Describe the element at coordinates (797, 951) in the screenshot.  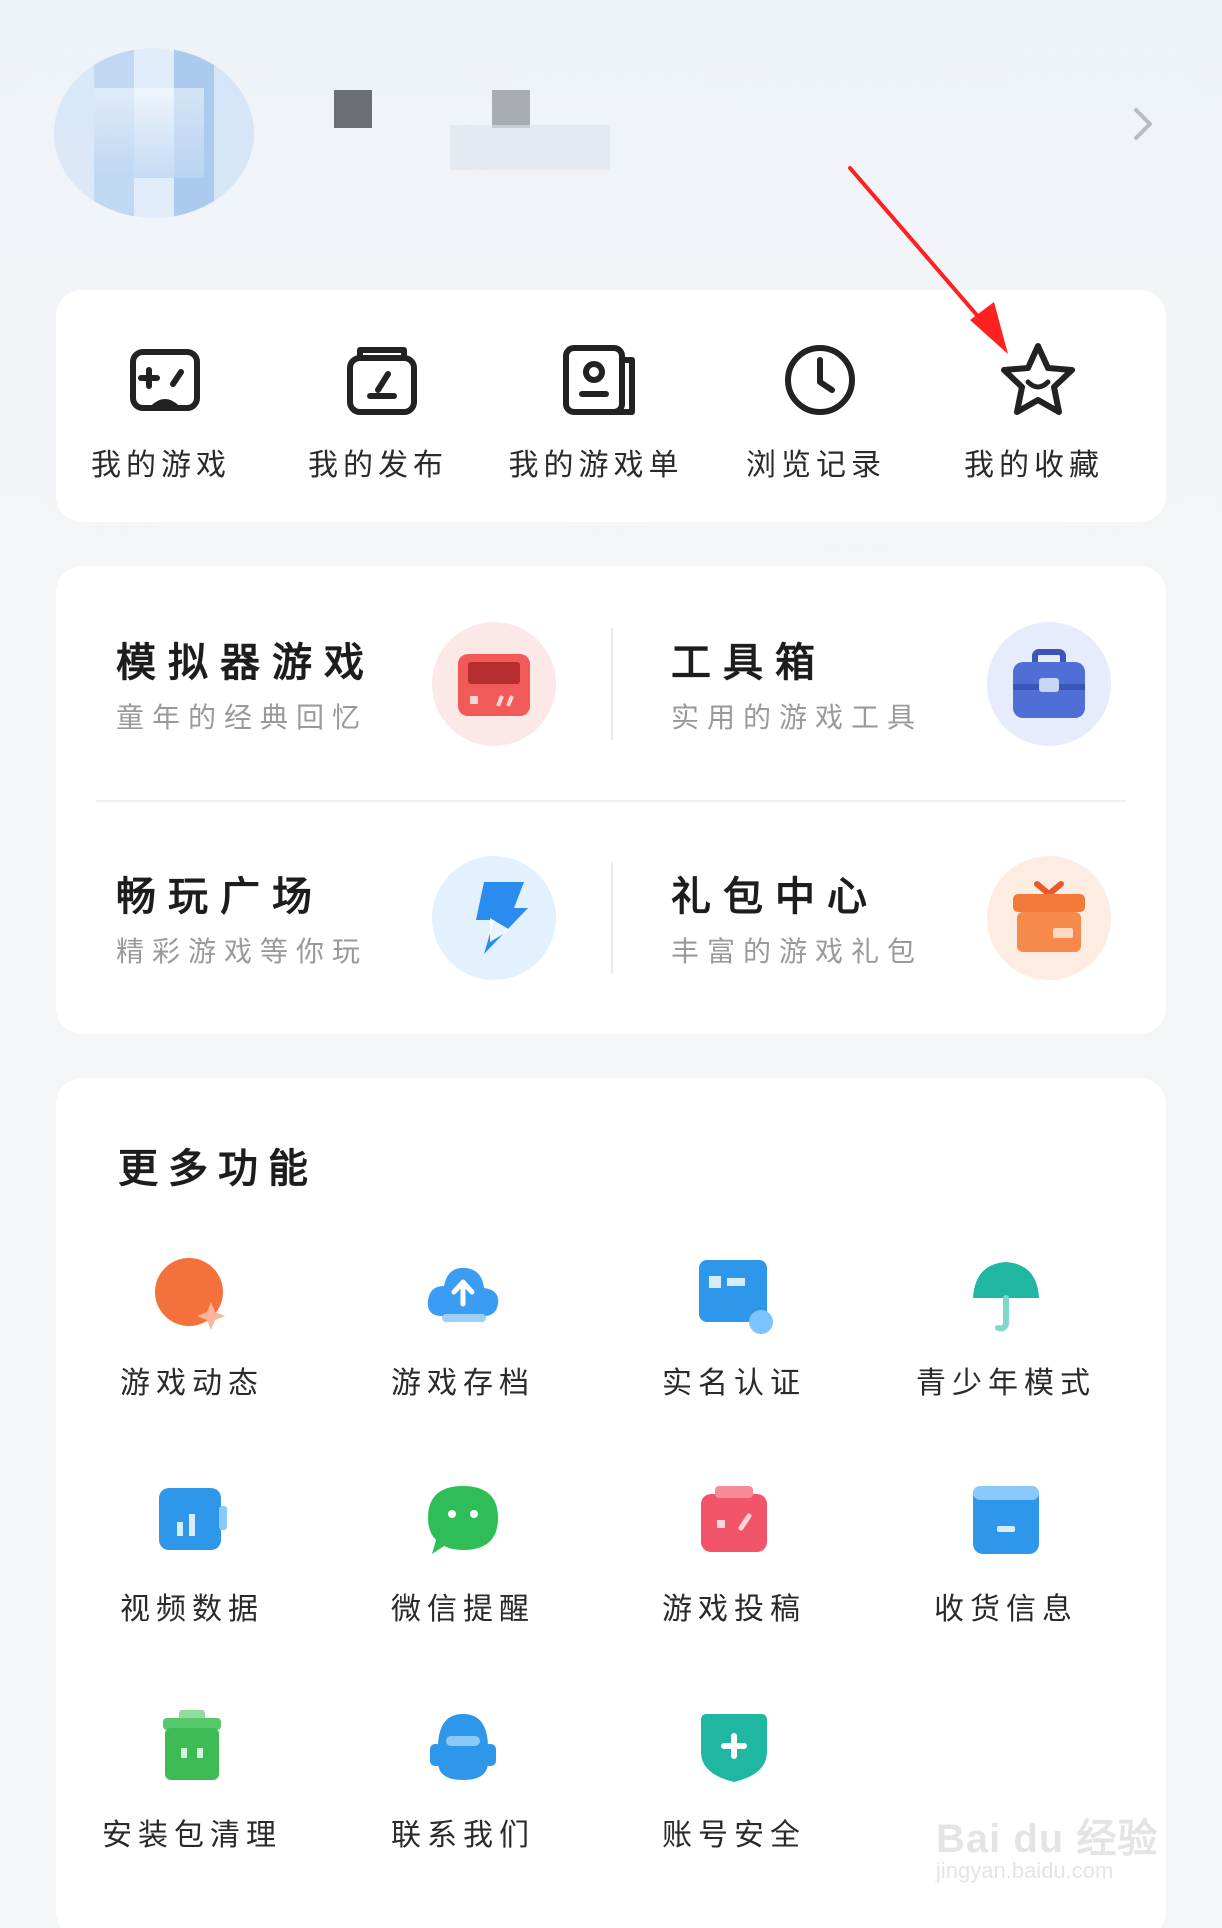
I see `feature-subtitle: 丰富的游戏礼包` at that location.